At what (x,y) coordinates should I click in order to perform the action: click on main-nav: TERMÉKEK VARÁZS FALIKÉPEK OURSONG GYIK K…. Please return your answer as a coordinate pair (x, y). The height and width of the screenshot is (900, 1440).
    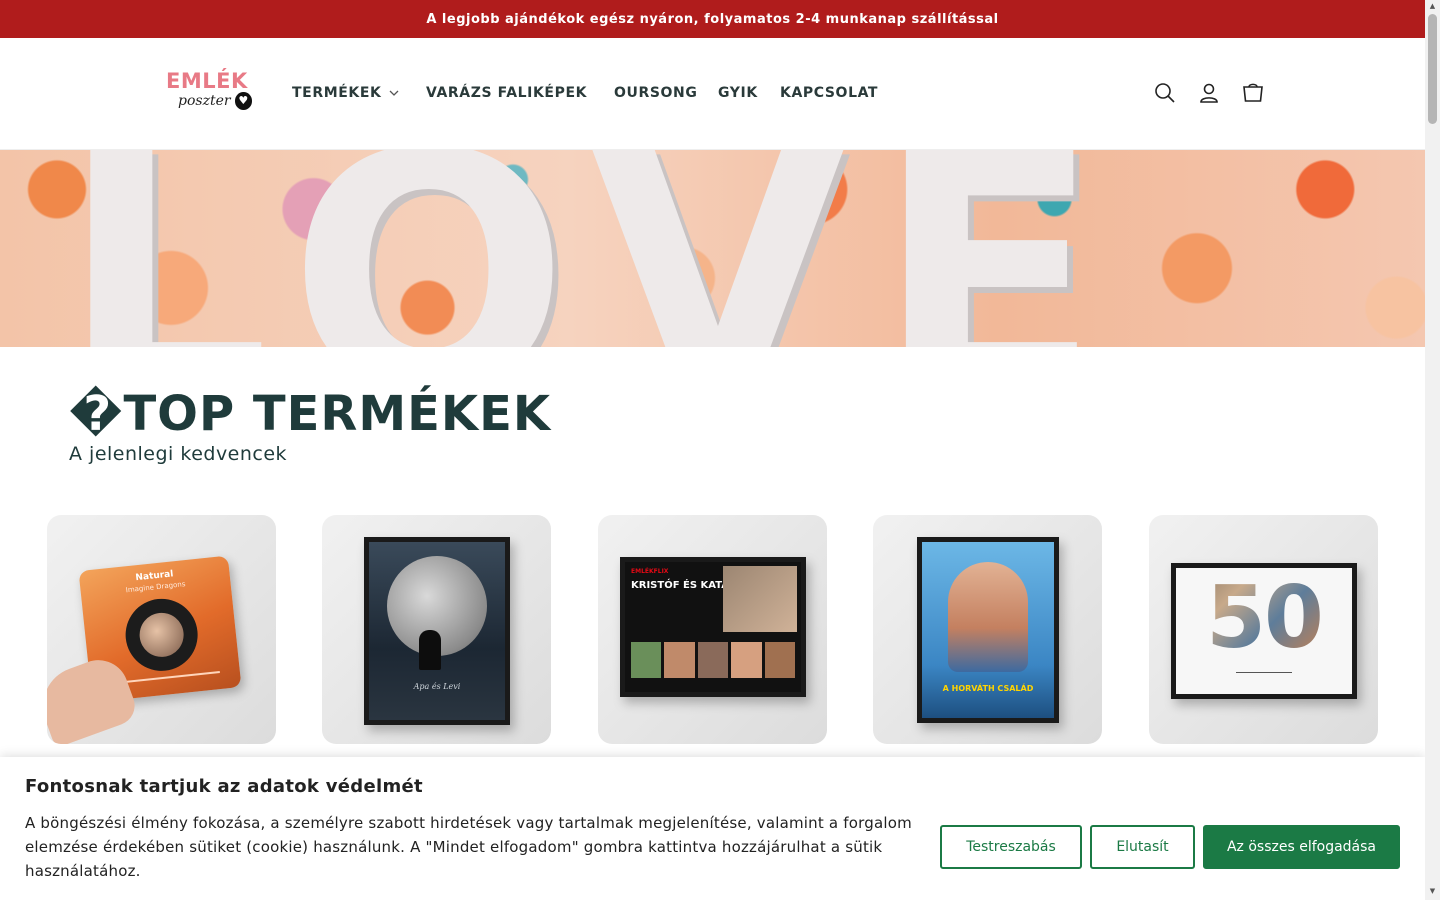
    Looking at the image, I should click on (585, 93).